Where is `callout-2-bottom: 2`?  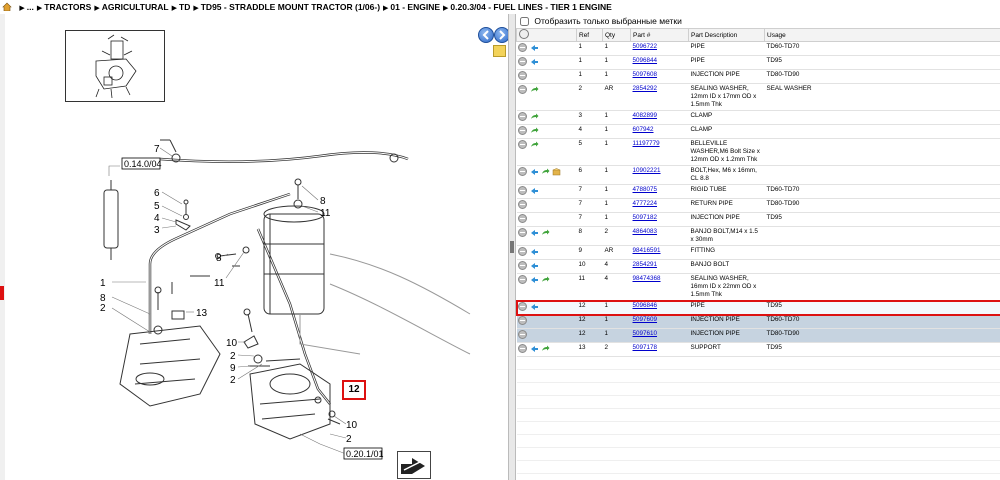 callout-2-bottom: 2 is located at coordinates (349, 439).